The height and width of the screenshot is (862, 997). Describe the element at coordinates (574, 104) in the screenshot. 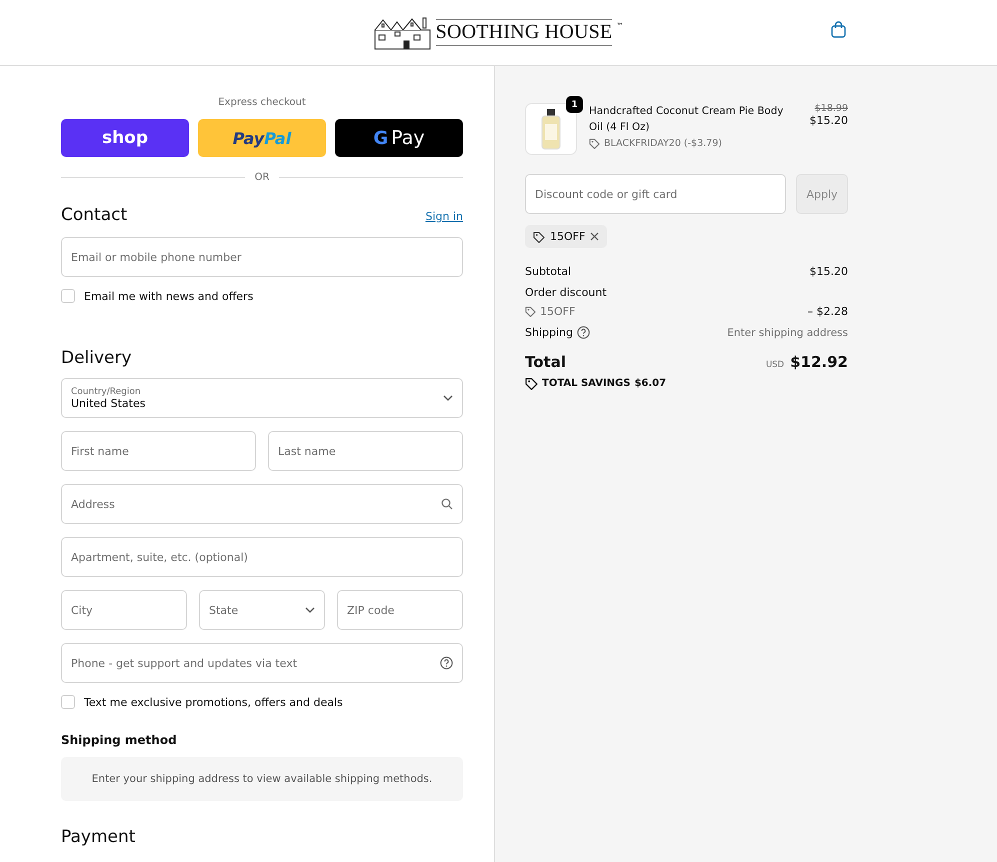

I see `quantity-badge: 1` at that location.